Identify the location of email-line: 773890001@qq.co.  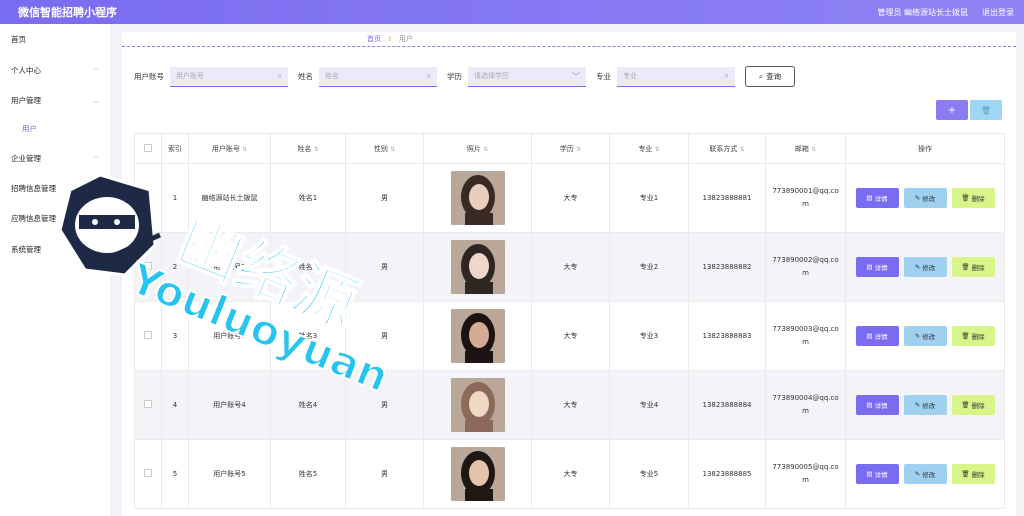
(805, 191).